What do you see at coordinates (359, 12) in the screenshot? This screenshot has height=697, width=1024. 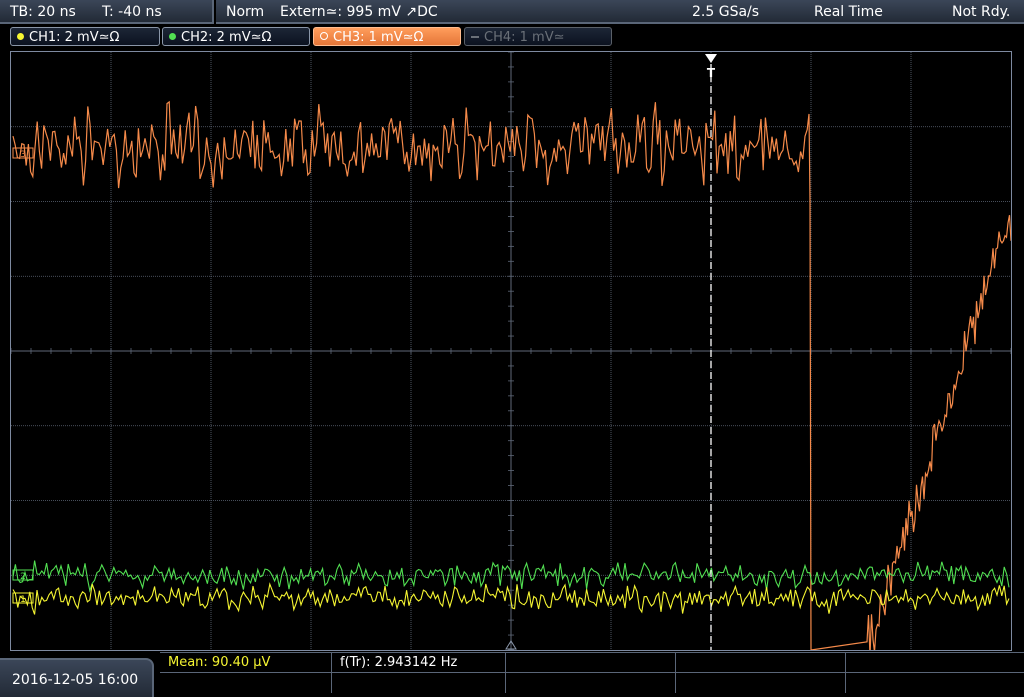 I see `trigger-source-label: Extern≃: 995 mV ↗DC` at bounding box center [359, 12].